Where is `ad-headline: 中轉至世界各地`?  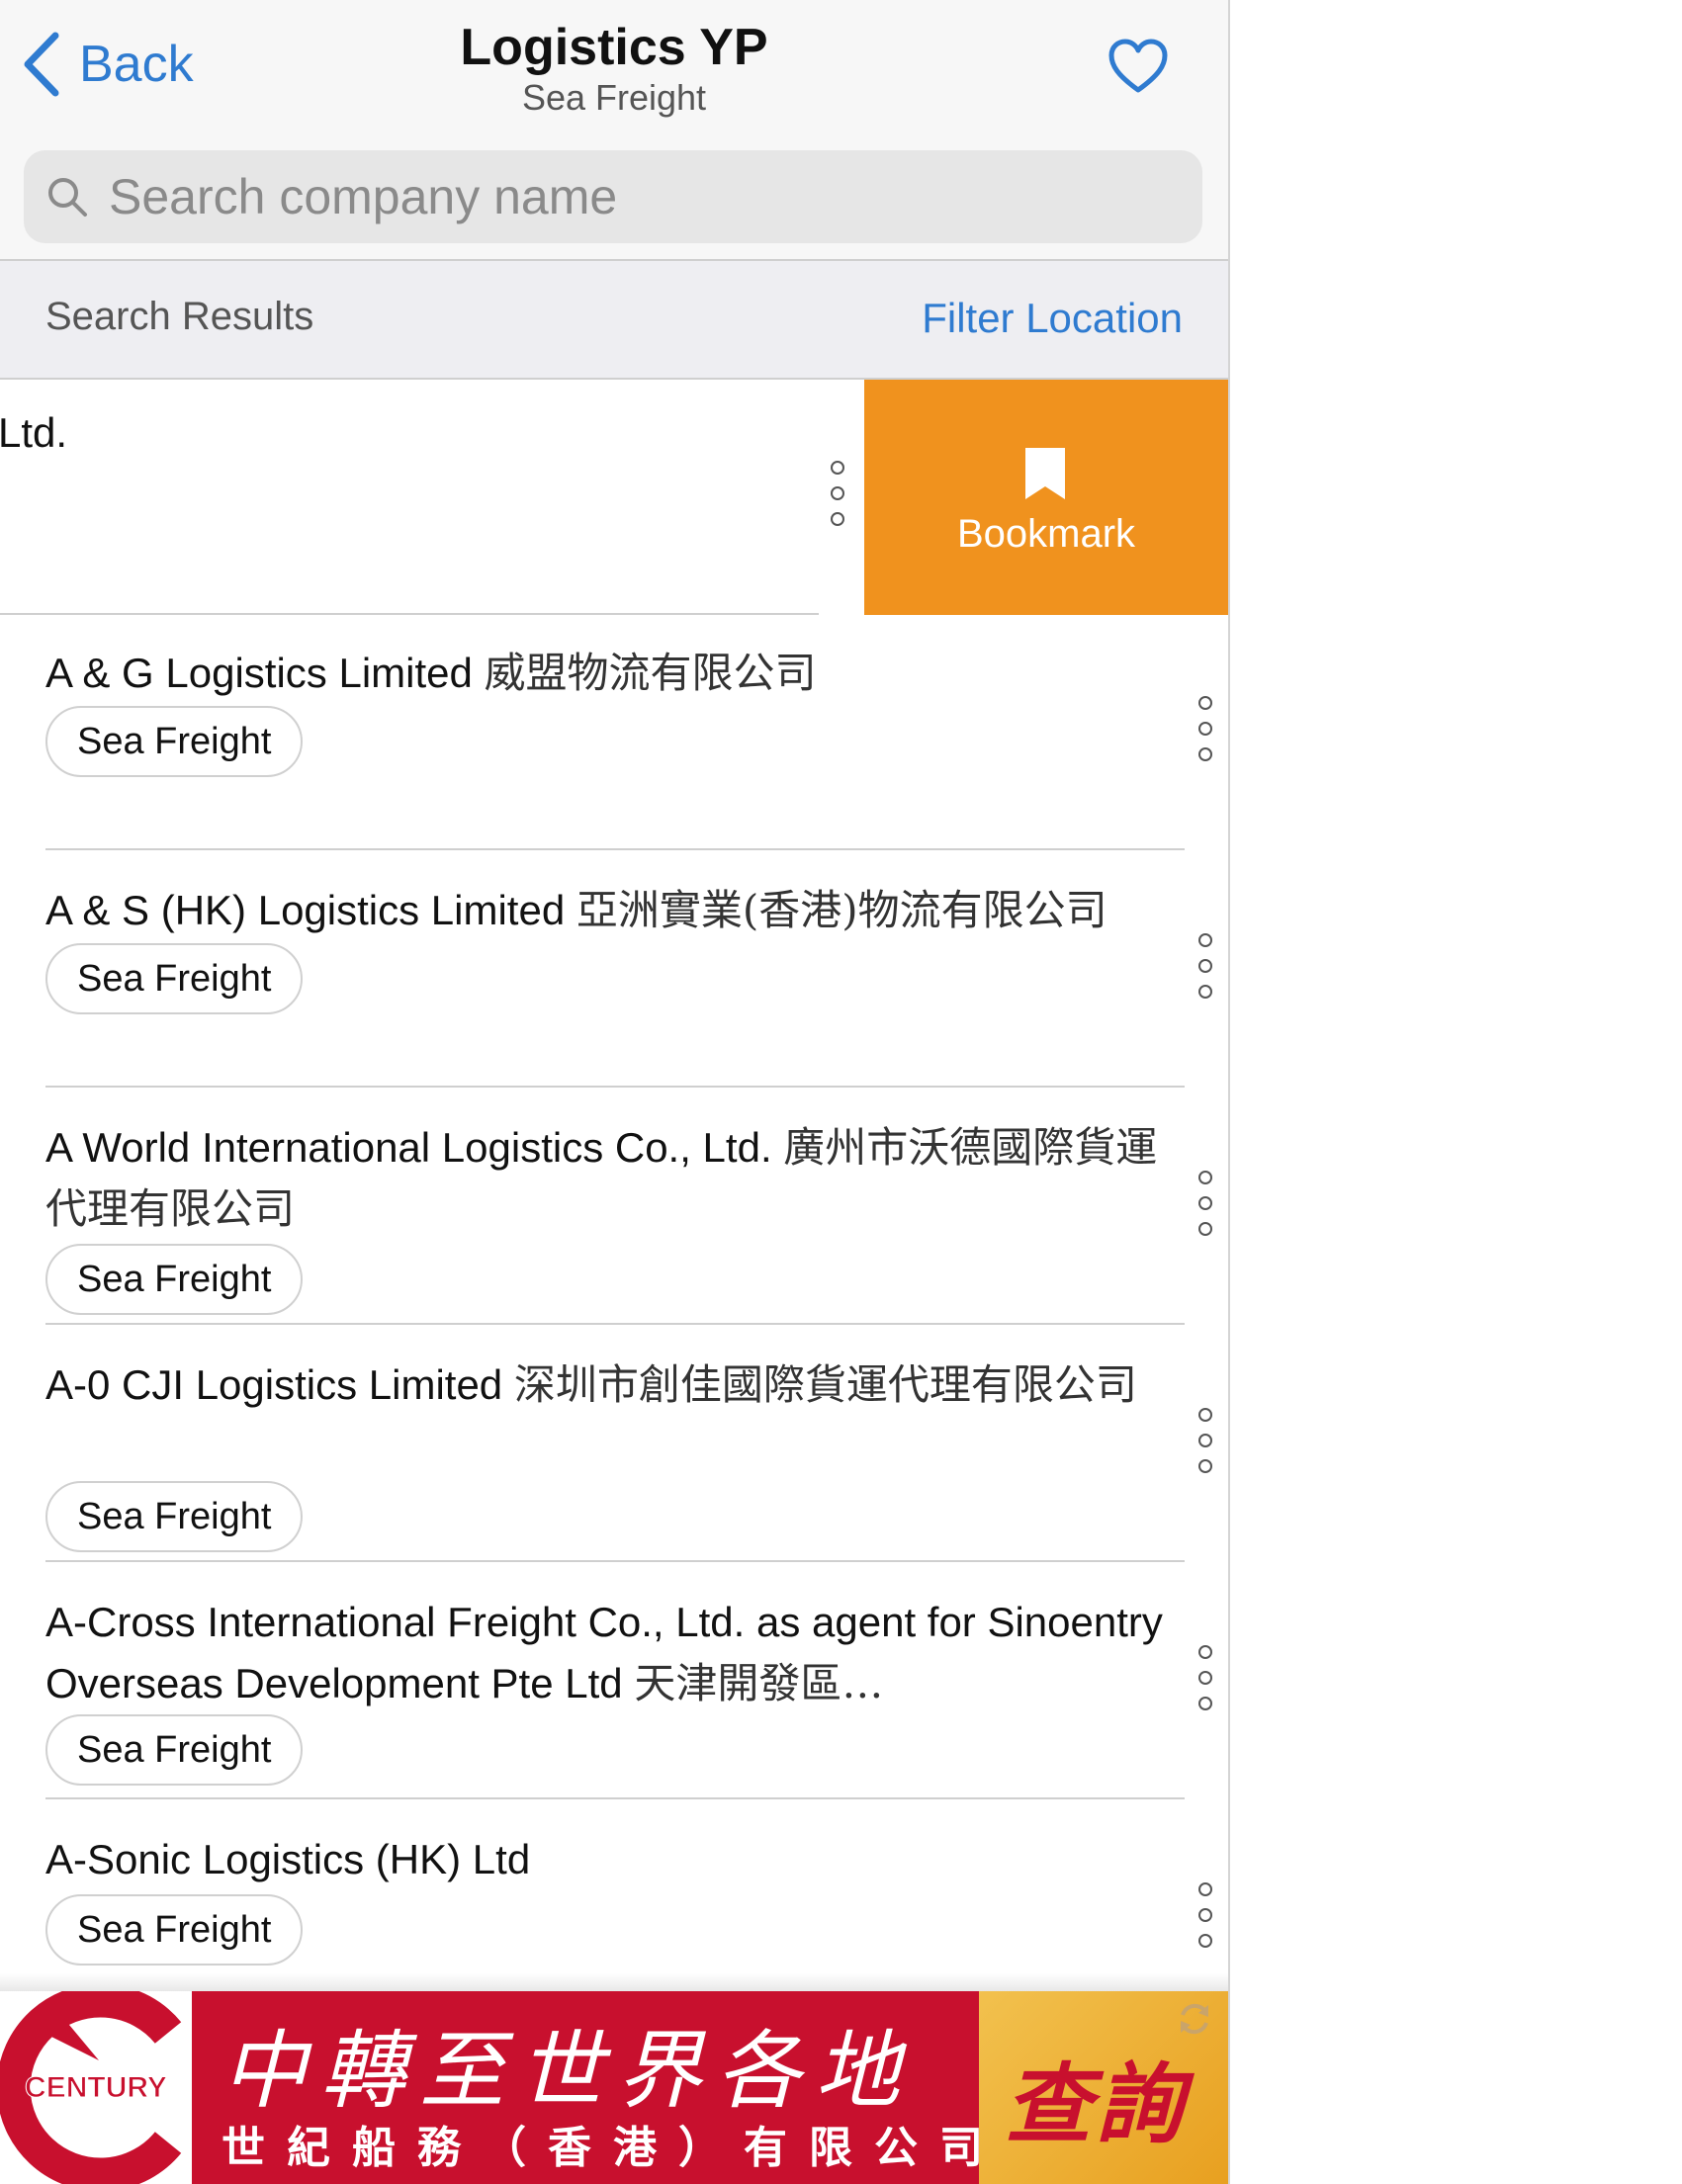
ad-headline: 中轉至世界各地 is located at coordinates (567, 2071).